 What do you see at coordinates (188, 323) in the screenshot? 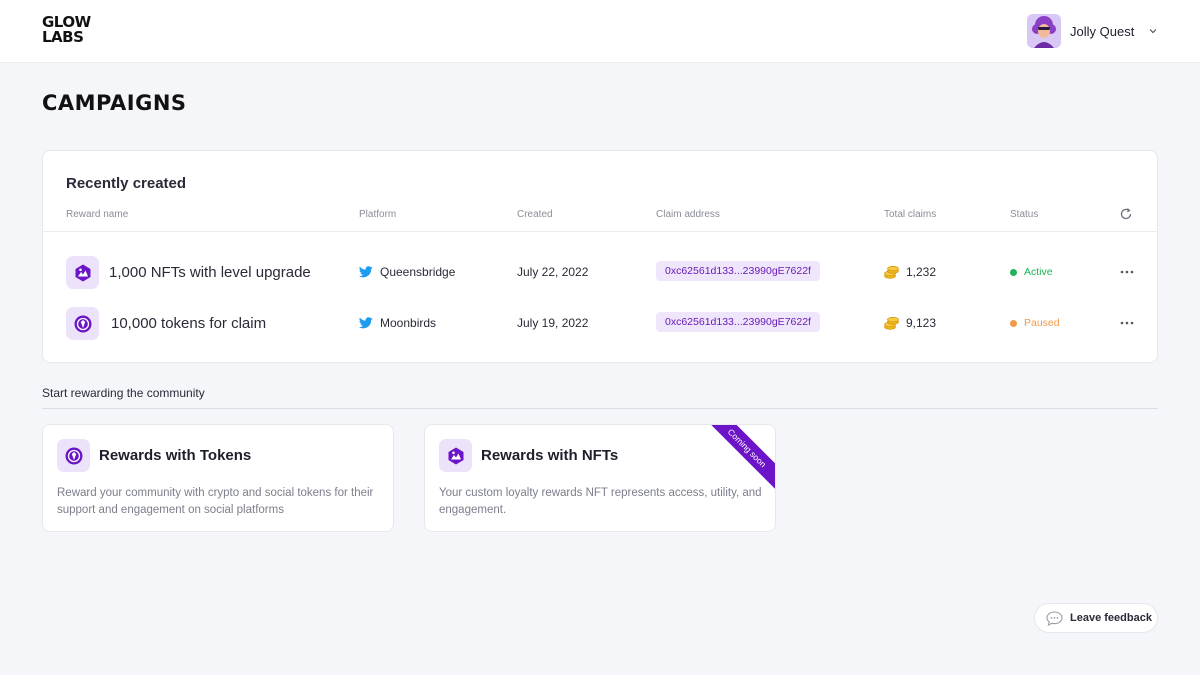
I see `reward-name: 10,000 tokens for claim` at bounding box center [188, 323].